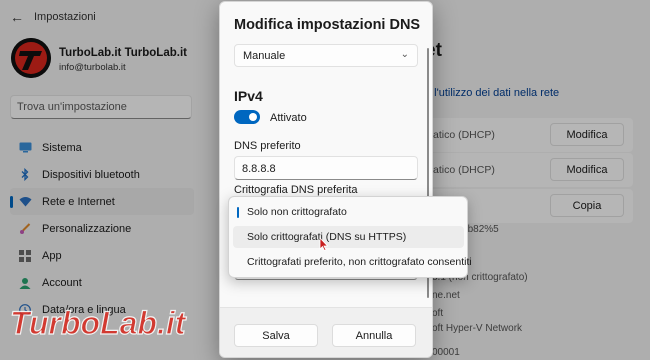  I want to click on save-button: Salva, so click(276, 335).